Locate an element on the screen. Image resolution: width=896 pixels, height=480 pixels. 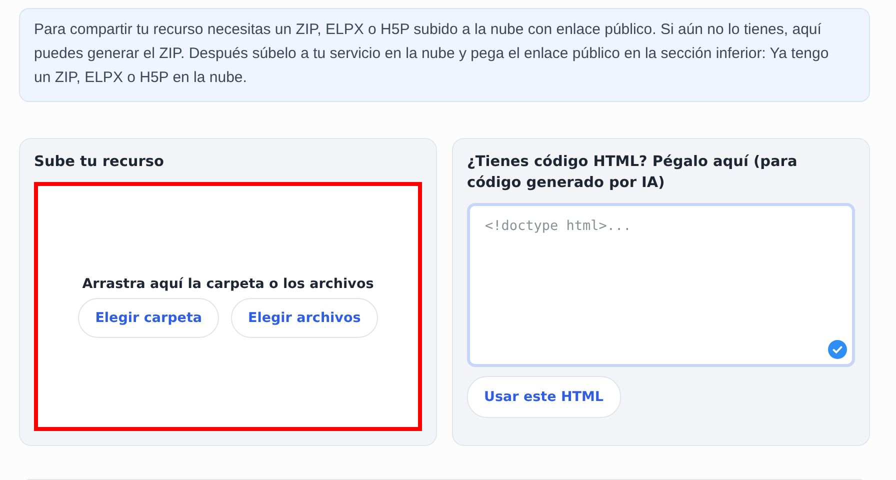
choose-button: Elegir carpeta is located at coordinates (149, 318).